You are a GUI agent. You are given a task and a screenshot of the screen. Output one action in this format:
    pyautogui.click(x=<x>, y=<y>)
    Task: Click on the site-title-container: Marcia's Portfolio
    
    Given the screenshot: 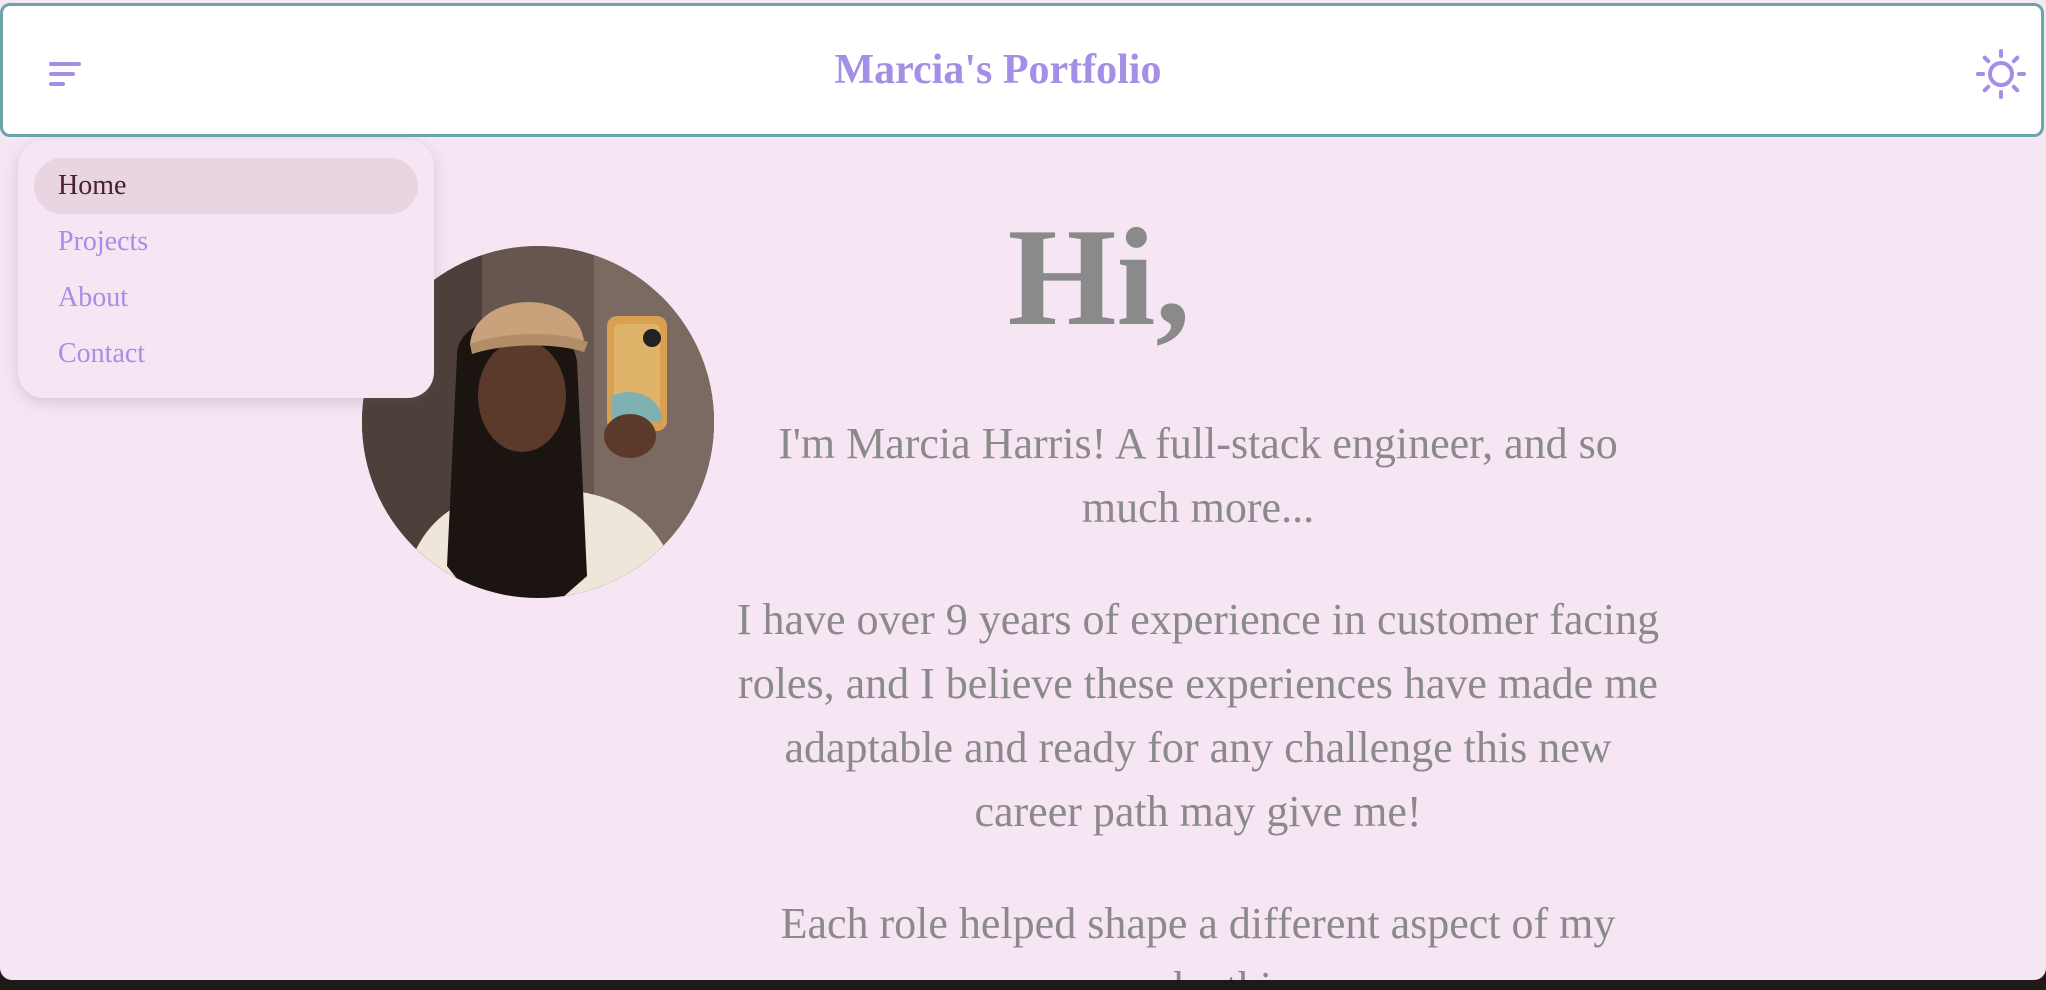 What is the action you would take?
    pyautogui.click(x=998, y=70)
    